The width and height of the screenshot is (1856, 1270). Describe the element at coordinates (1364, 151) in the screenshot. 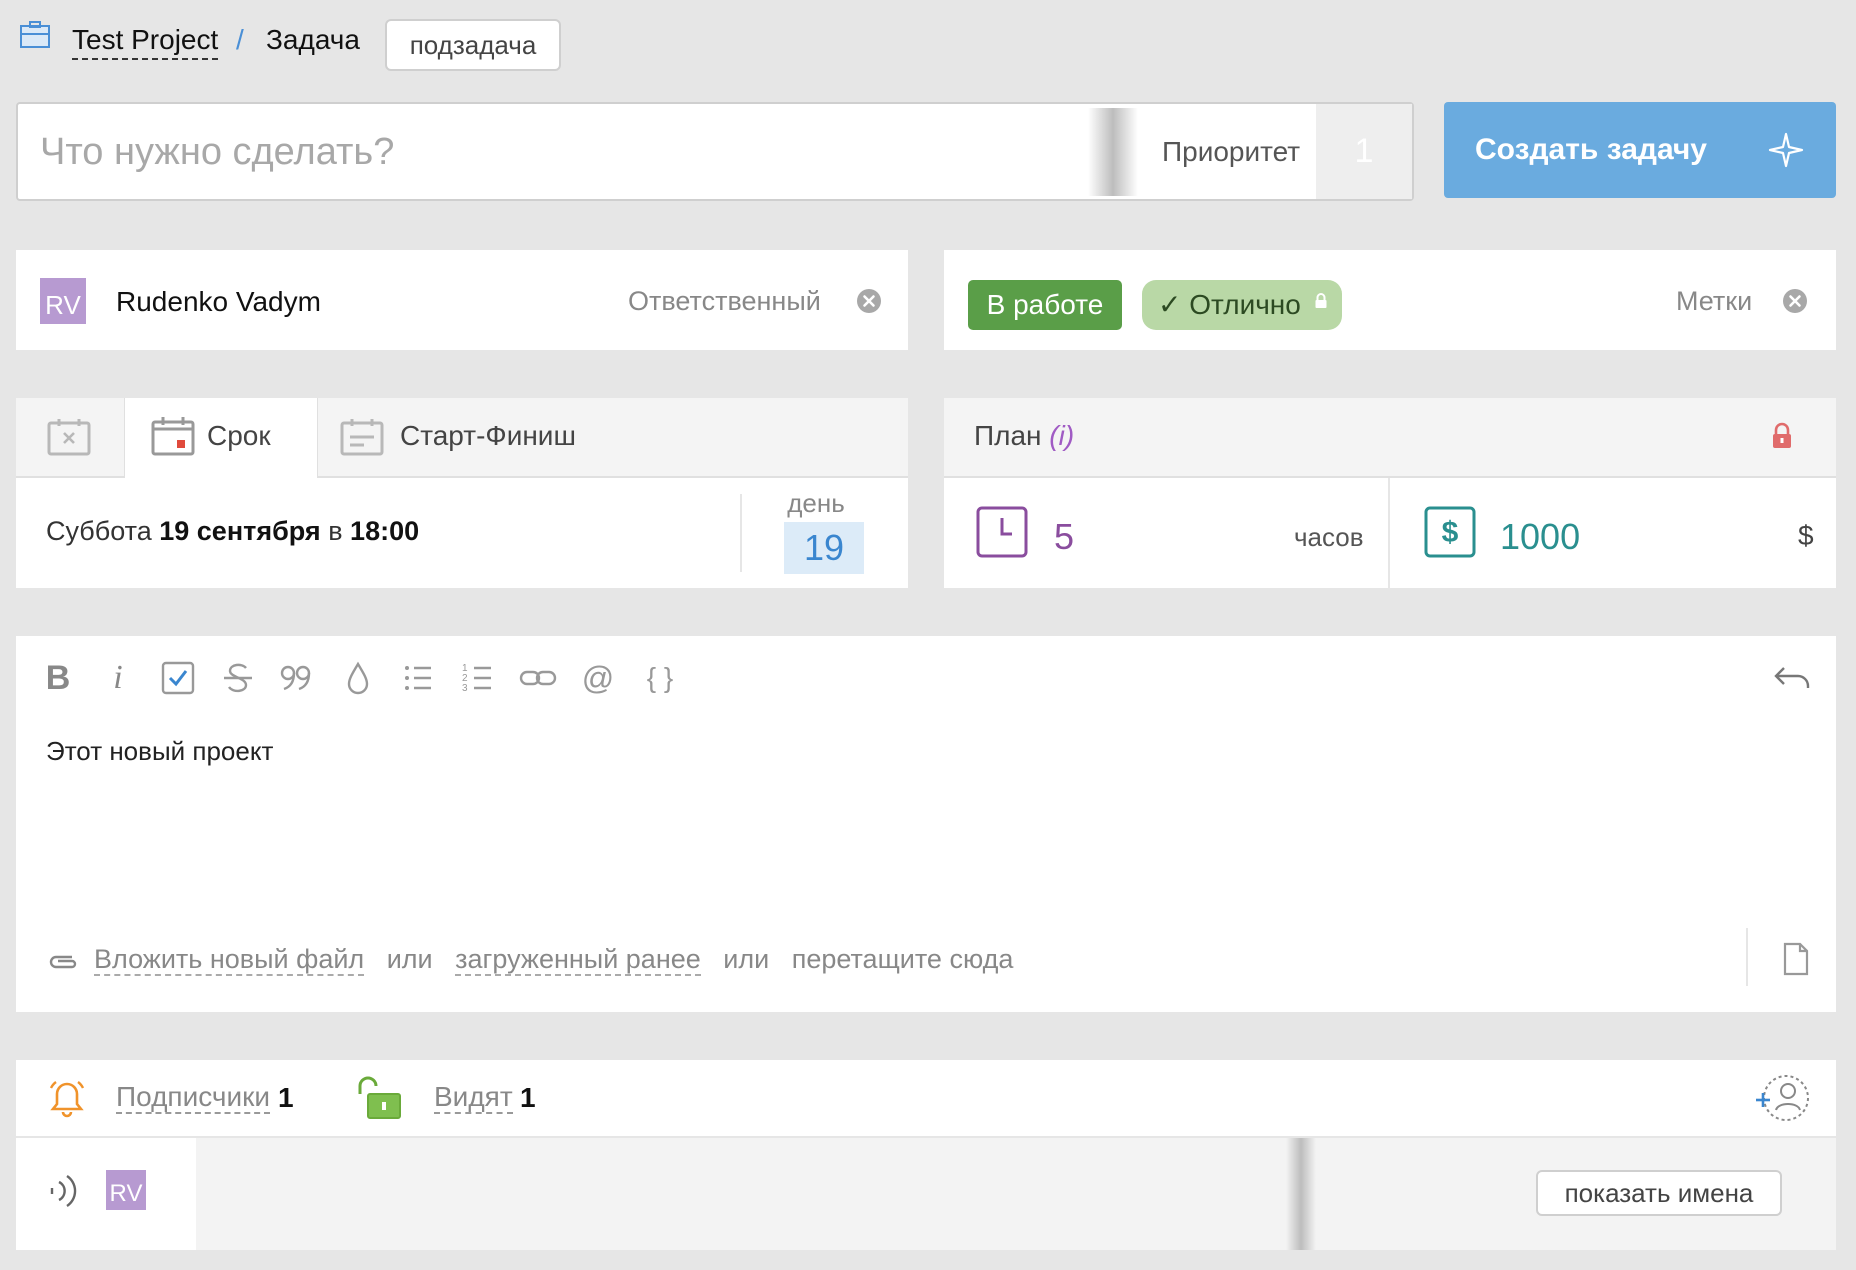

I see `priority-input: 1` at that location.